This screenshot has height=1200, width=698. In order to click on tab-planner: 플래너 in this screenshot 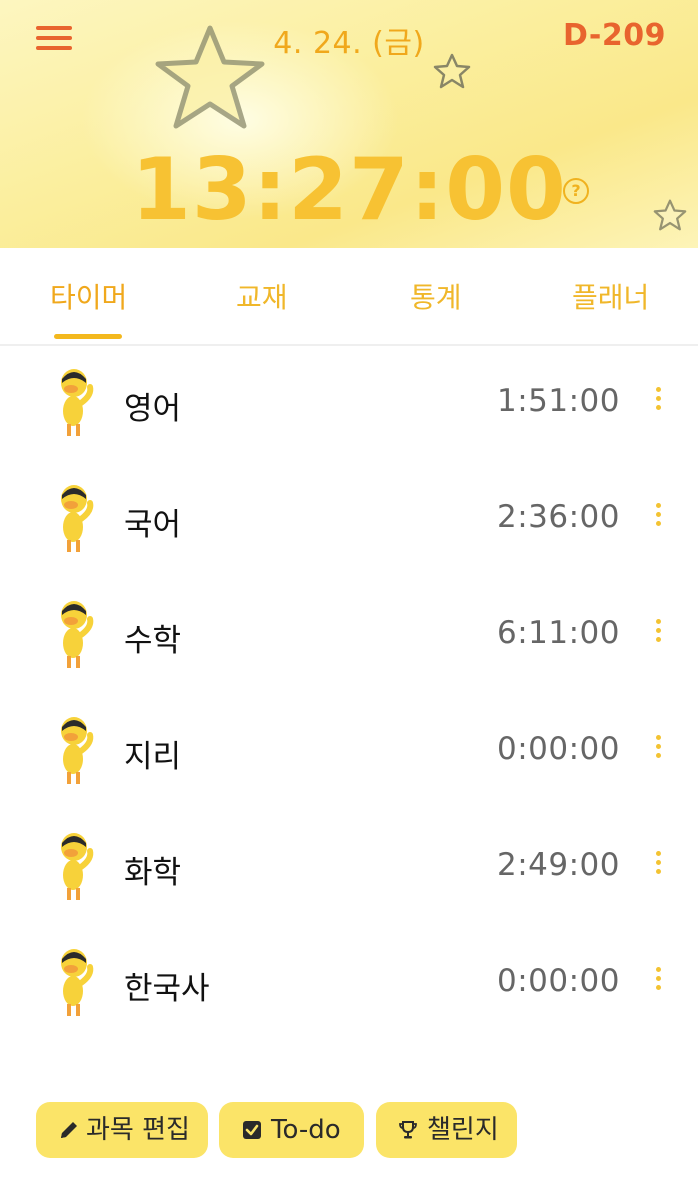, I will do `click(610, 296)`.